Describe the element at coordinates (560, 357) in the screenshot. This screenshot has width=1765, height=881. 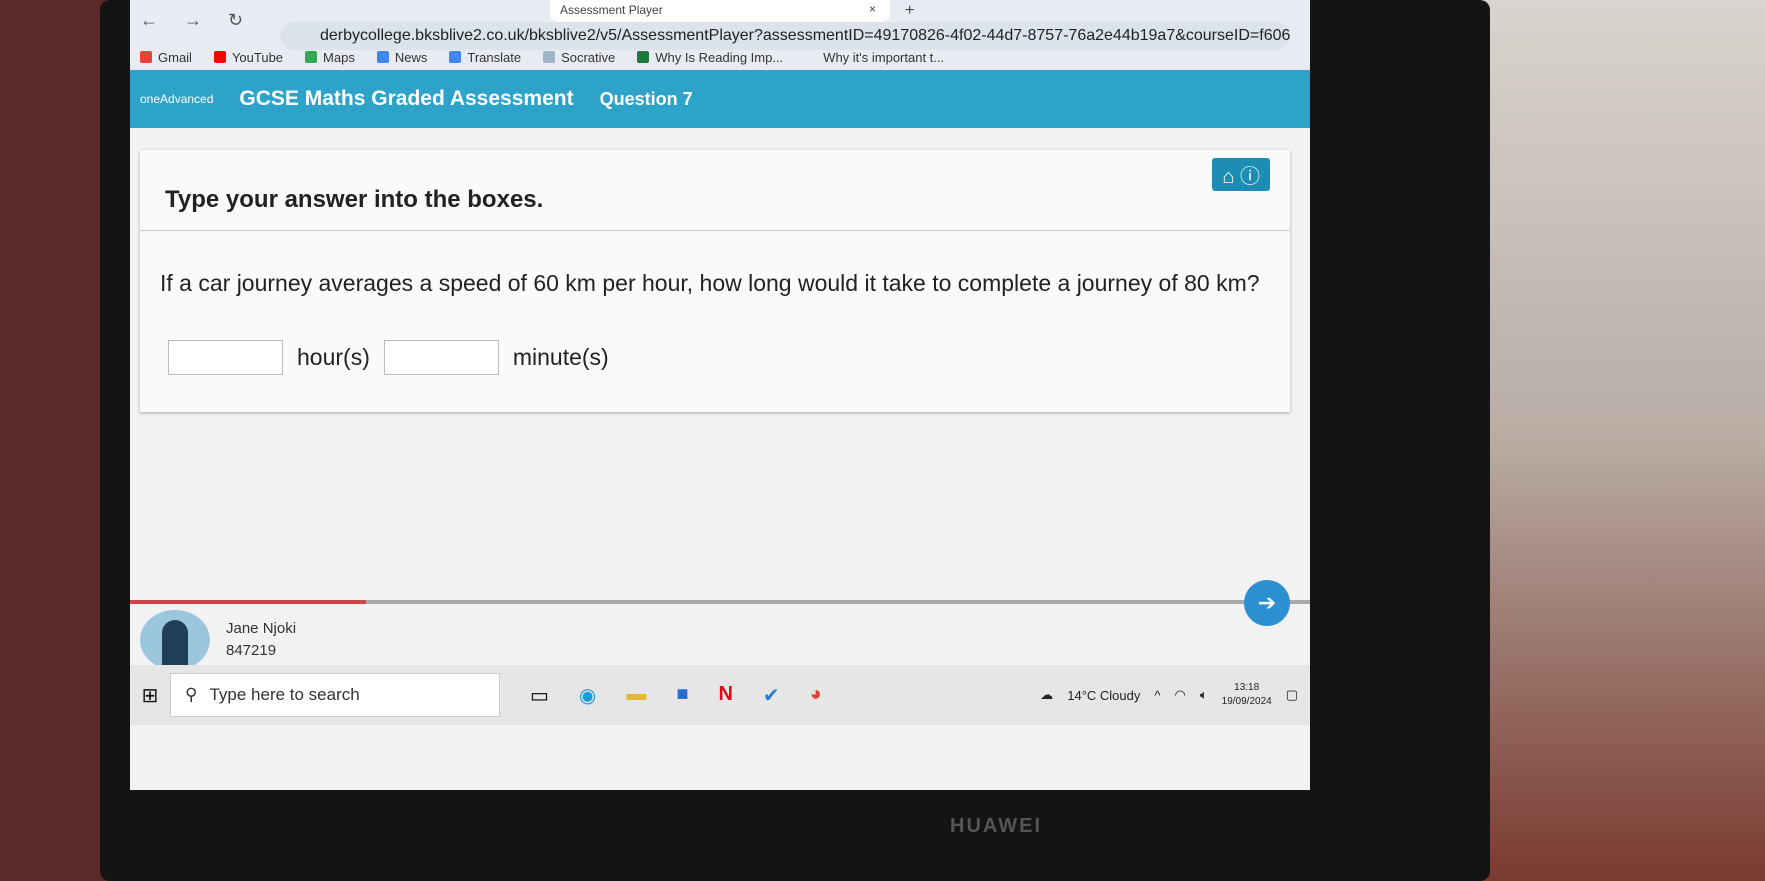
I see `minutes-label: minute(s)` at that location.